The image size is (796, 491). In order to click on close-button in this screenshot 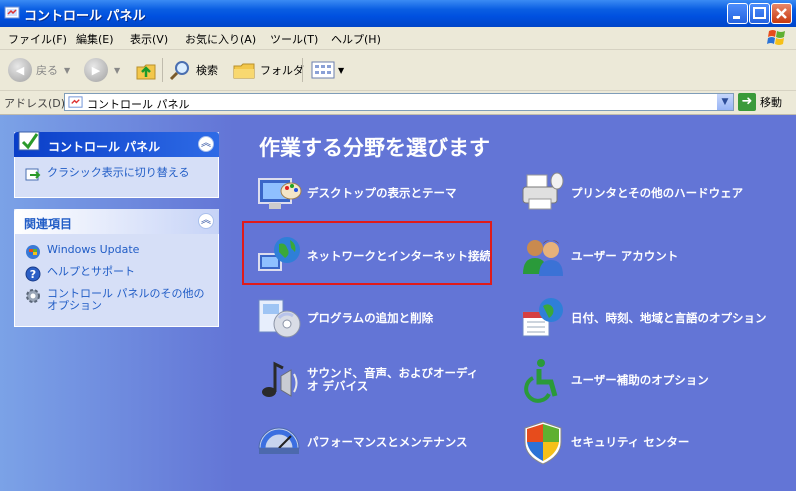, I will do `click(781, 13)`.